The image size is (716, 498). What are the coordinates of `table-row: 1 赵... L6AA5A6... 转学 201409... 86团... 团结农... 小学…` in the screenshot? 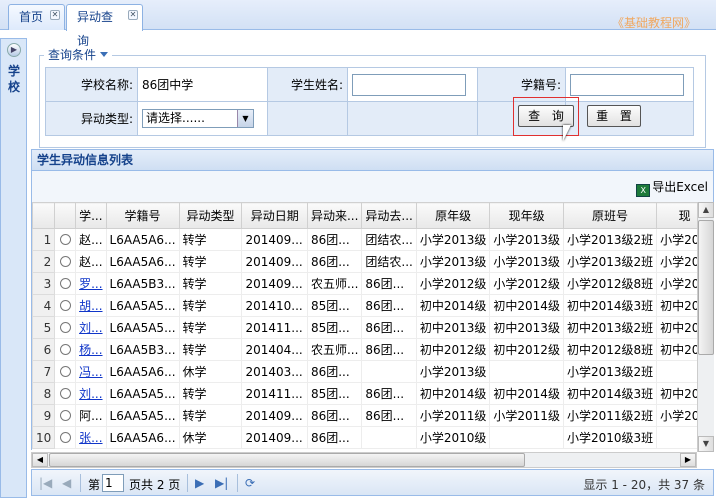 It's located at (372, 239).